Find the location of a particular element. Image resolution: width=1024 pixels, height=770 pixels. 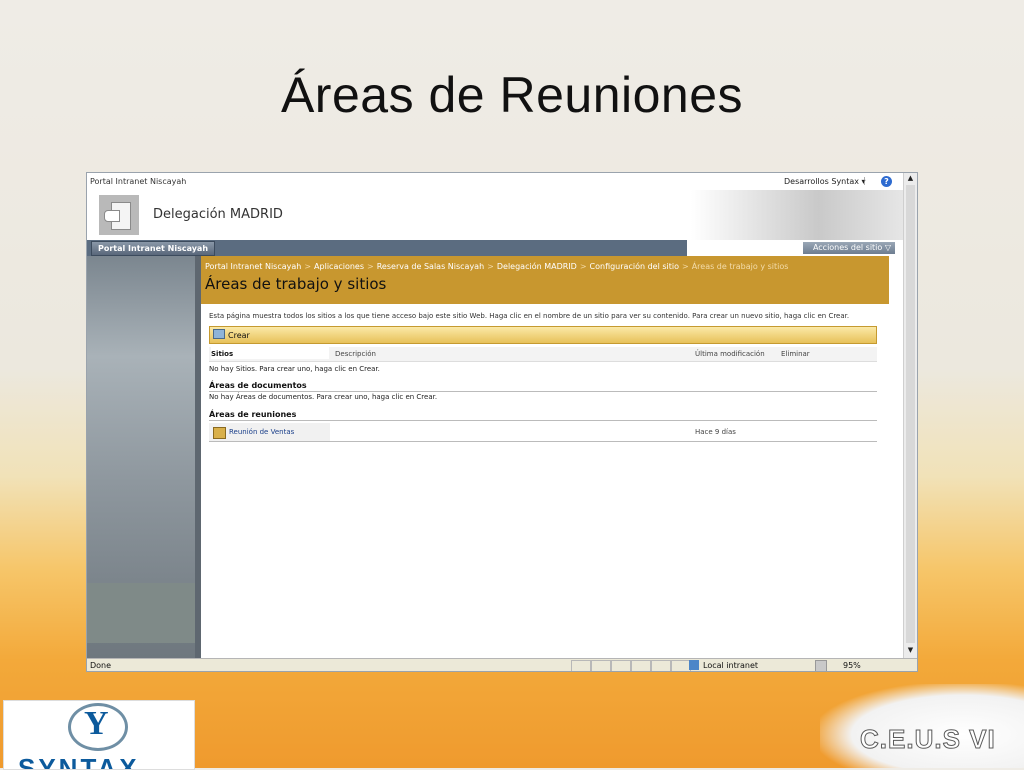

slide-title: Áreas de Reuniones is located at coordinates (512, 95).